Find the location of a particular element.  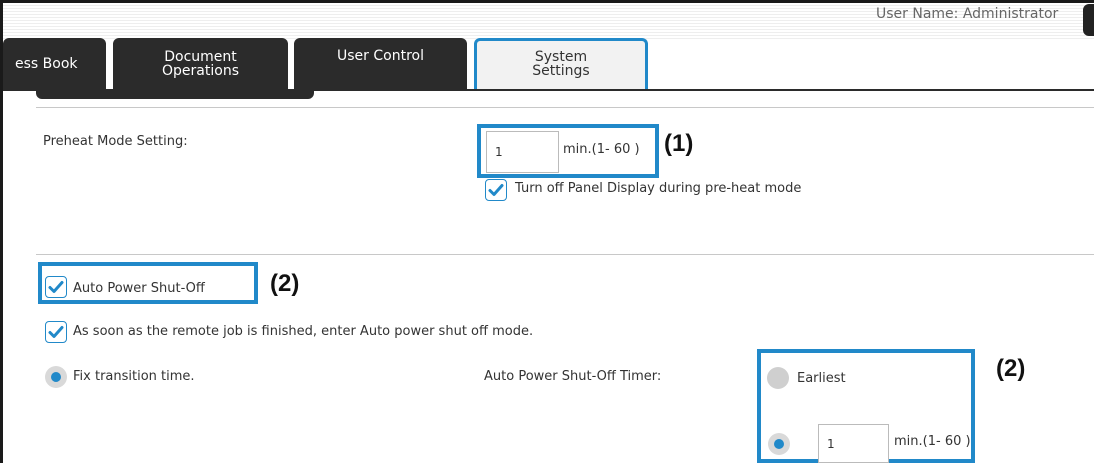

user-name-label: User Name: Administrator is located at coordinates (967, 14).